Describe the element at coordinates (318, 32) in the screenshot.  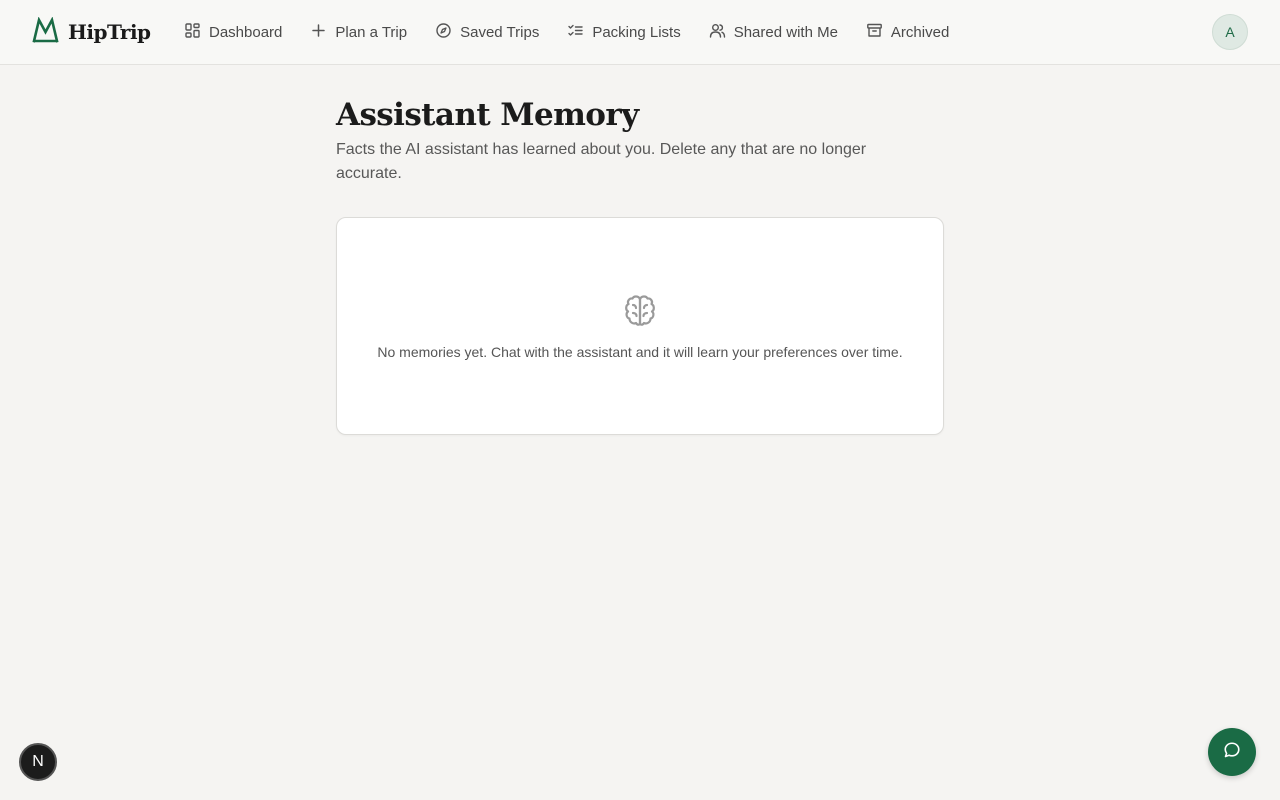
I see `plus-icon` at that location.